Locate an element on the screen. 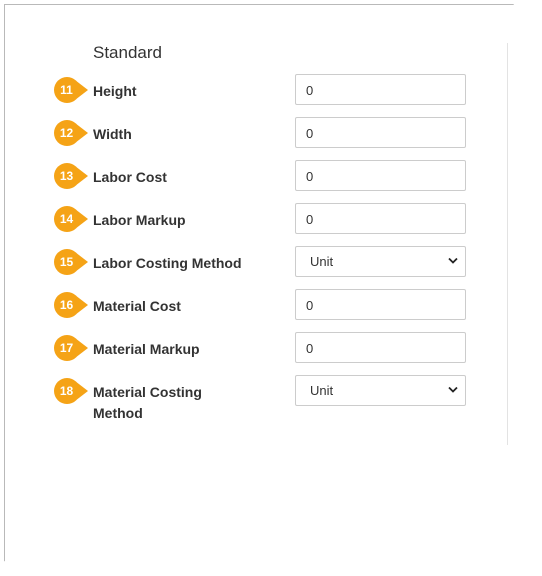 The image size is (542, 576). badge-number: 11 is located at coordinates (66, 90).